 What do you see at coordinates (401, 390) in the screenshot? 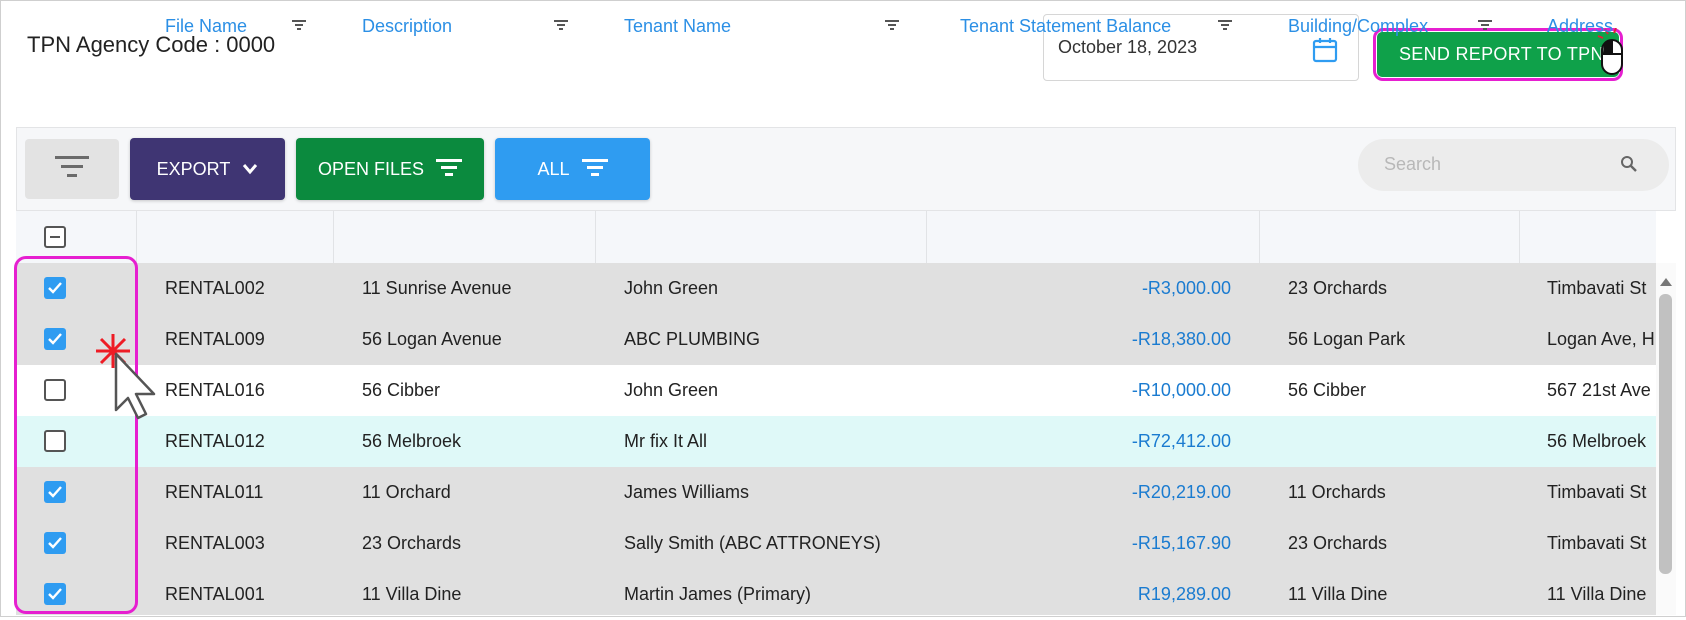
I see `cell-description: 56 Cibber` at bounding box center [401, 390].